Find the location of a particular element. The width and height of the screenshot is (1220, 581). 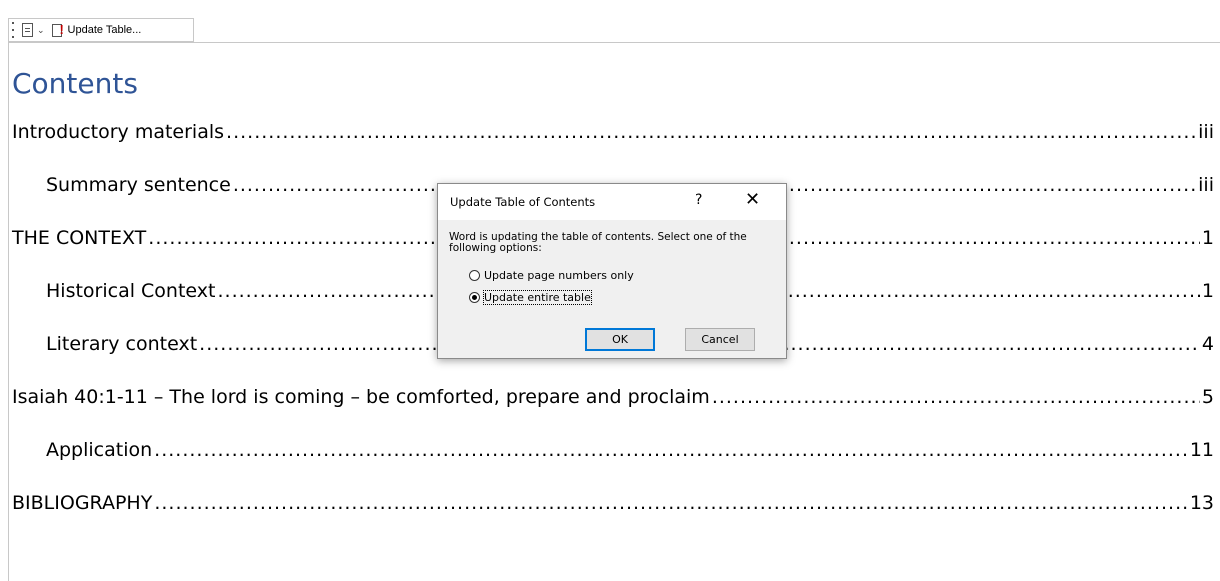

toc-entry: BIBLIOGRAPHY 13 is located at coordinates (613, 509).